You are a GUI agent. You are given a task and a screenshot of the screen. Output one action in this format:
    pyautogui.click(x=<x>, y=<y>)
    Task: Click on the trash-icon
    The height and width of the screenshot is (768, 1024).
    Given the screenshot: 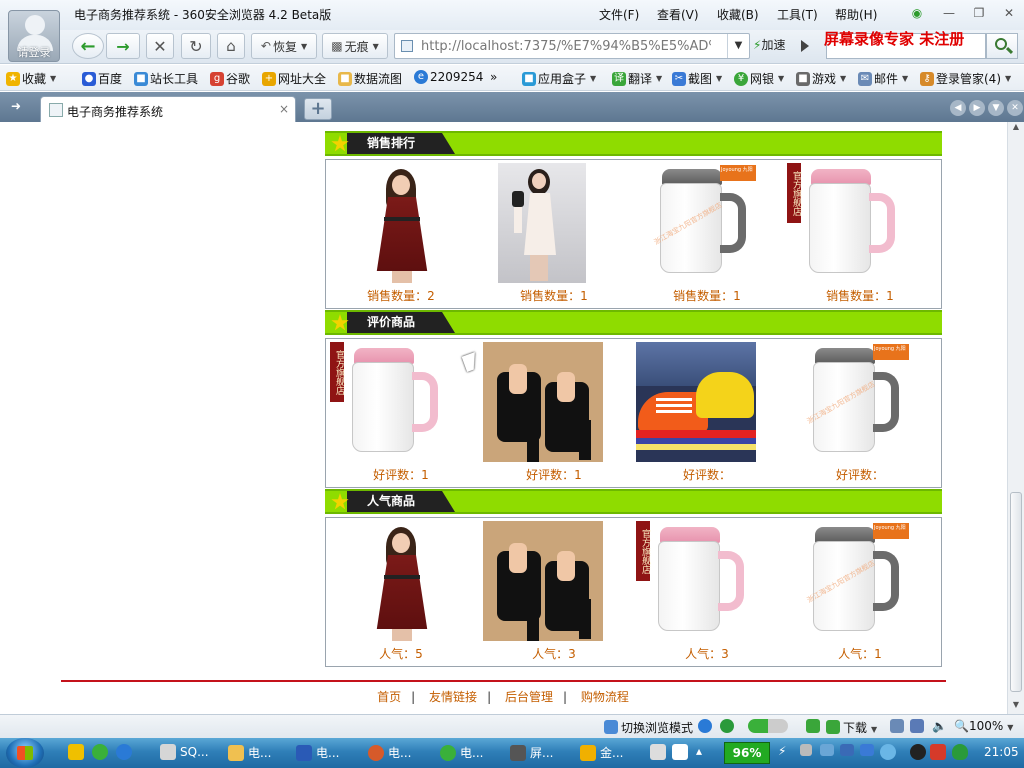 What is the action you would take?
    pyautogui.click(x=898, y=726)
    